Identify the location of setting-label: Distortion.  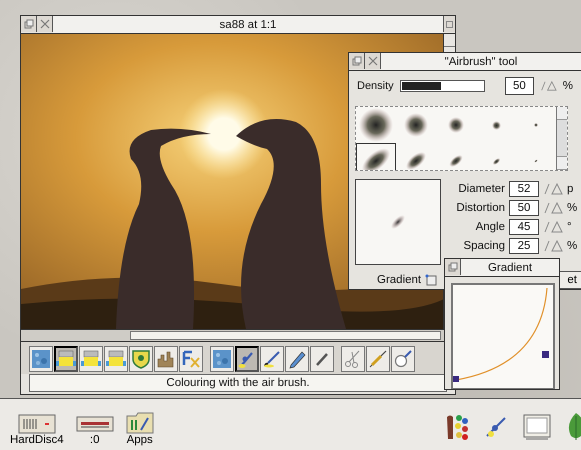
(480, 208).